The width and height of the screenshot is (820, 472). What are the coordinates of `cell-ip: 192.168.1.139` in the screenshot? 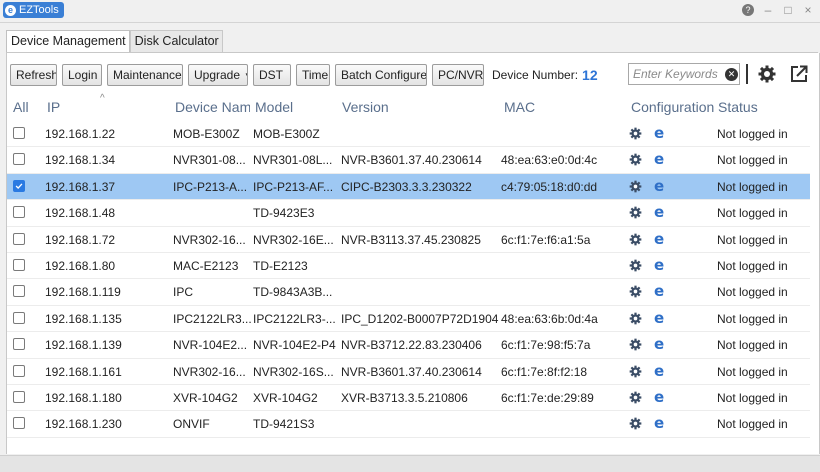 It's located at (83, 345).